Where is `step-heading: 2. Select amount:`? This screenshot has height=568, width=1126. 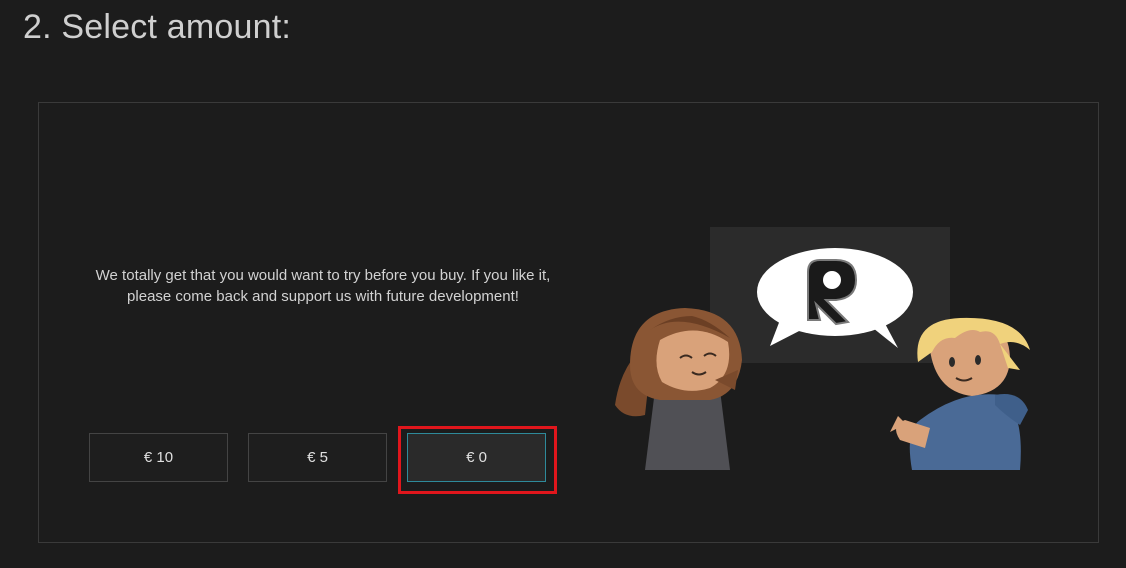
step-heading: 2. Select amount: is located at coordinates (157, 27).